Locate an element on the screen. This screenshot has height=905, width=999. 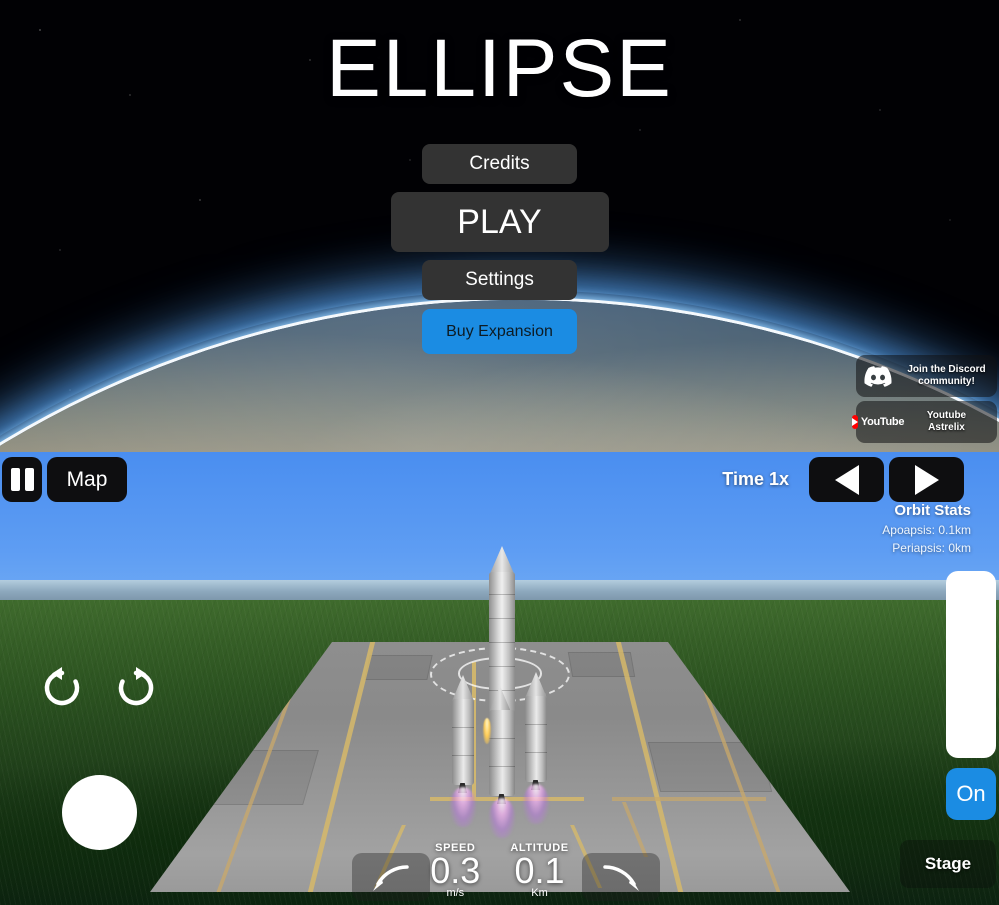
youtube-link-label: Youtube Astrelix is located at coordinates (948, 422).